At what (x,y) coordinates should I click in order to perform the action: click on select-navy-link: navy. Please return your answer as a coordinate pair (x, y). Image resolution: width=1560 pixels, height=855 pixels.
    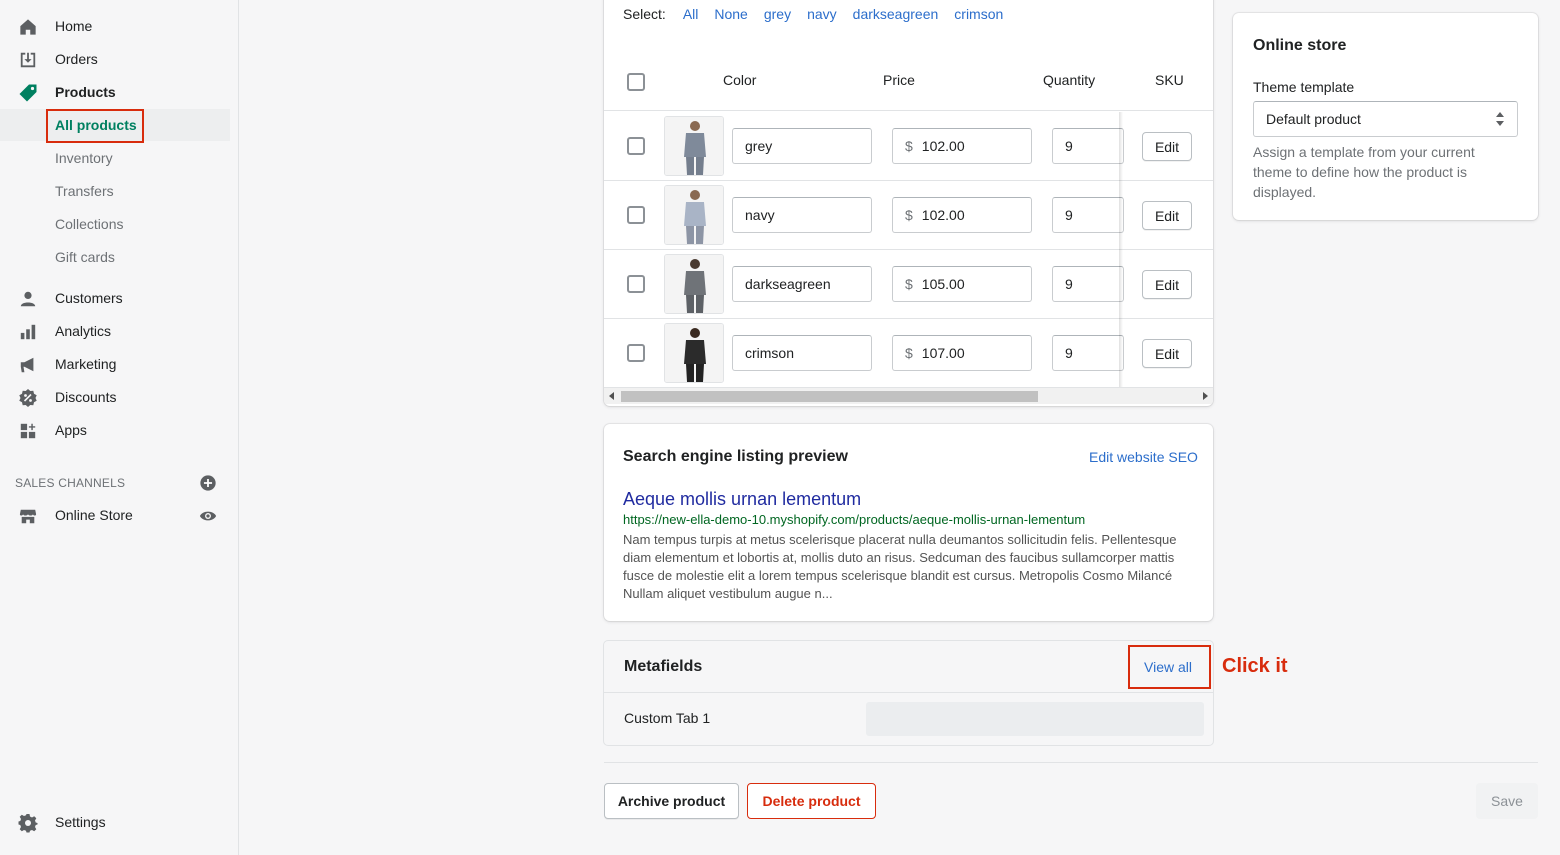
    Looking at the image, I should click on (822, 14).